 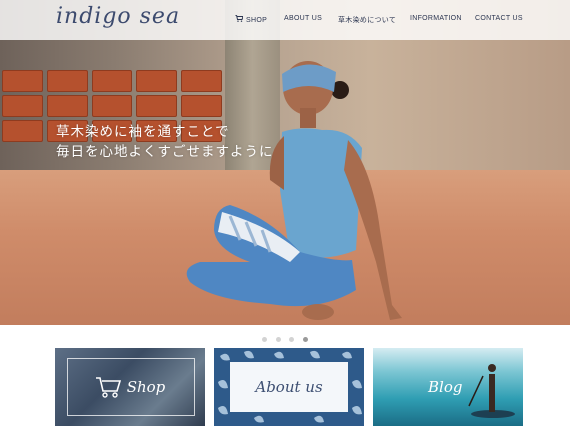 What do you see at coordinates (303, 18) in the screenshot?
I see `nav-about-us: ABOUT US` at bounding box center [303, 18].